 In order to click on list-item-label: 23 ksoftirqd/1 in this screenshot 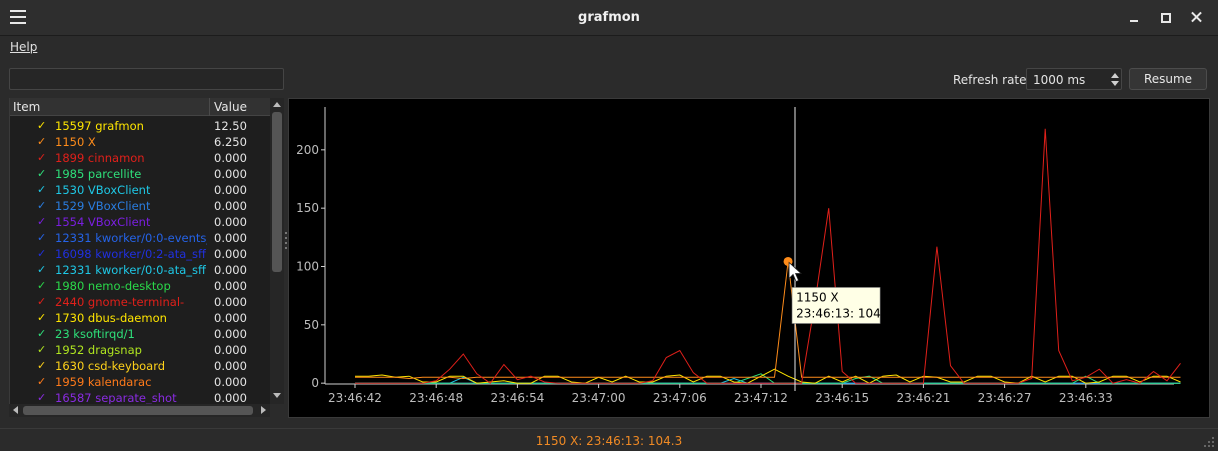, I will do `click(95, 334)`.